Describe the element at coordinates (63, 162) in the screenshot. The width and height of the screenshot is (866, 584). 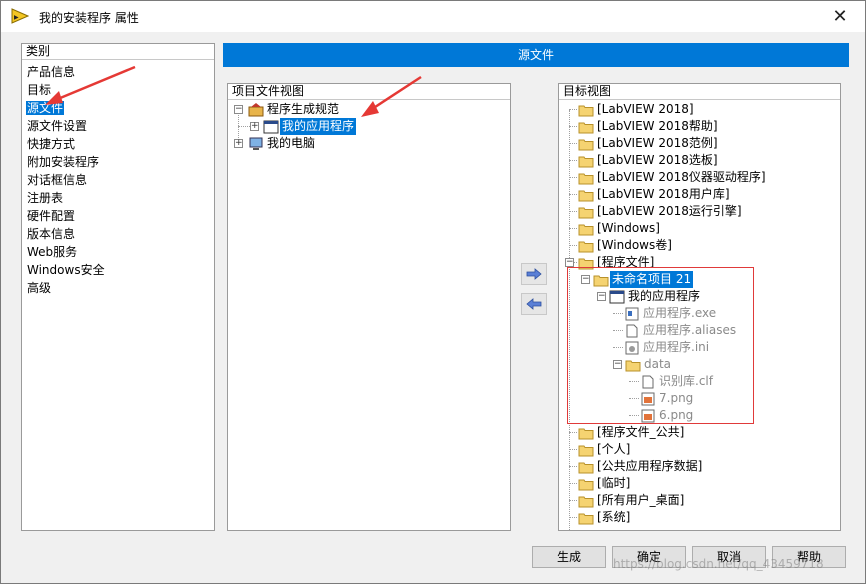
I see `category-item-label: 附加安装程序` at that location.